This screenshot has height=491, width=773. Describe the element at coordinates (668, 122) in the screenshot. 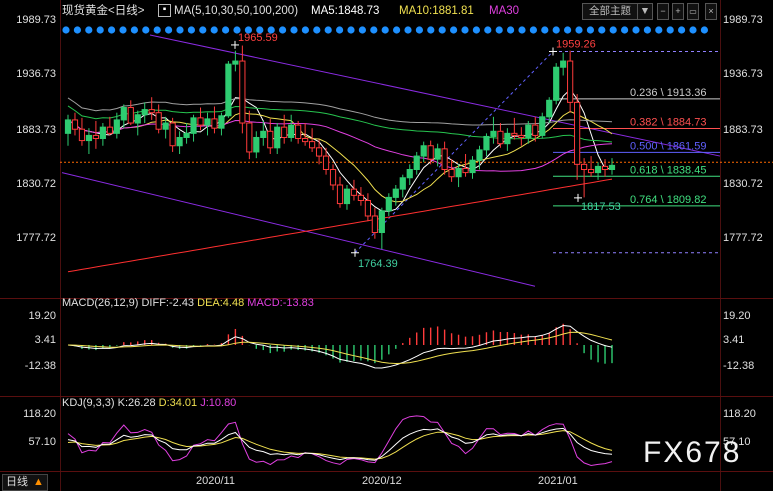

I see `fib-level-label: 0.382 \ 1884.73` at that location.